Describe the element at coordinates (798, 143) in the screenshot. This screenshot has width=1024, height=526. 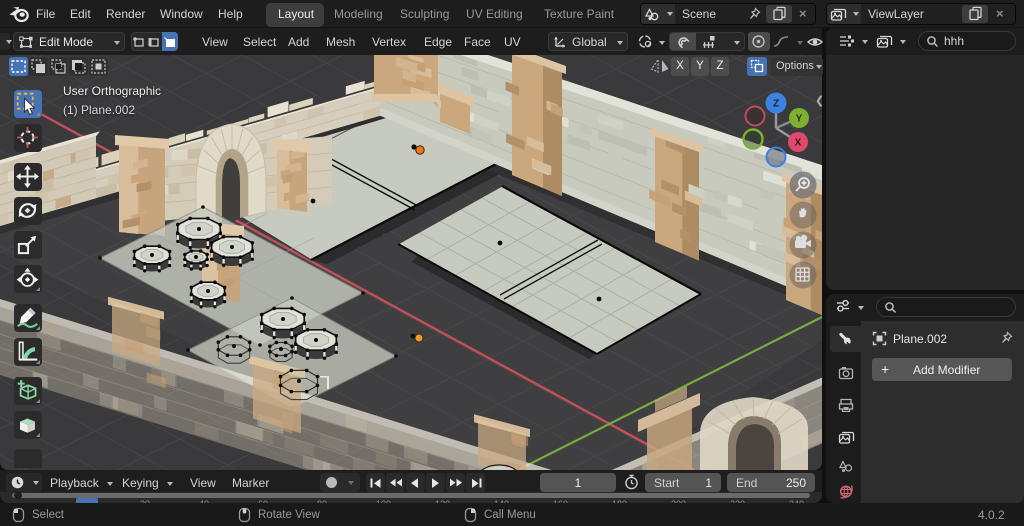
I see `svg-text: X` at that location.